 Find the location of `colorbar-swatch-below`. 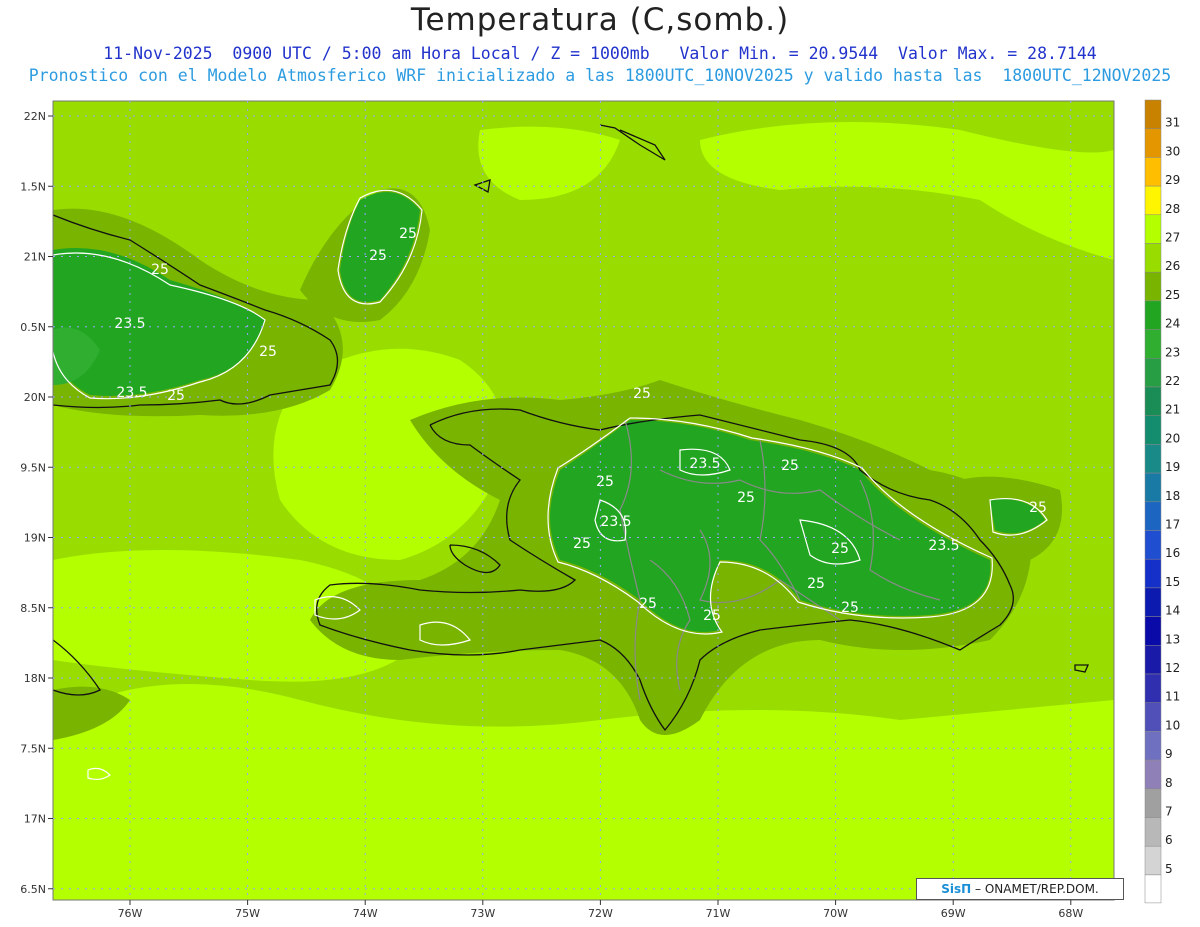

colorbar-swatch-below is located at coordinates (1153, 889).